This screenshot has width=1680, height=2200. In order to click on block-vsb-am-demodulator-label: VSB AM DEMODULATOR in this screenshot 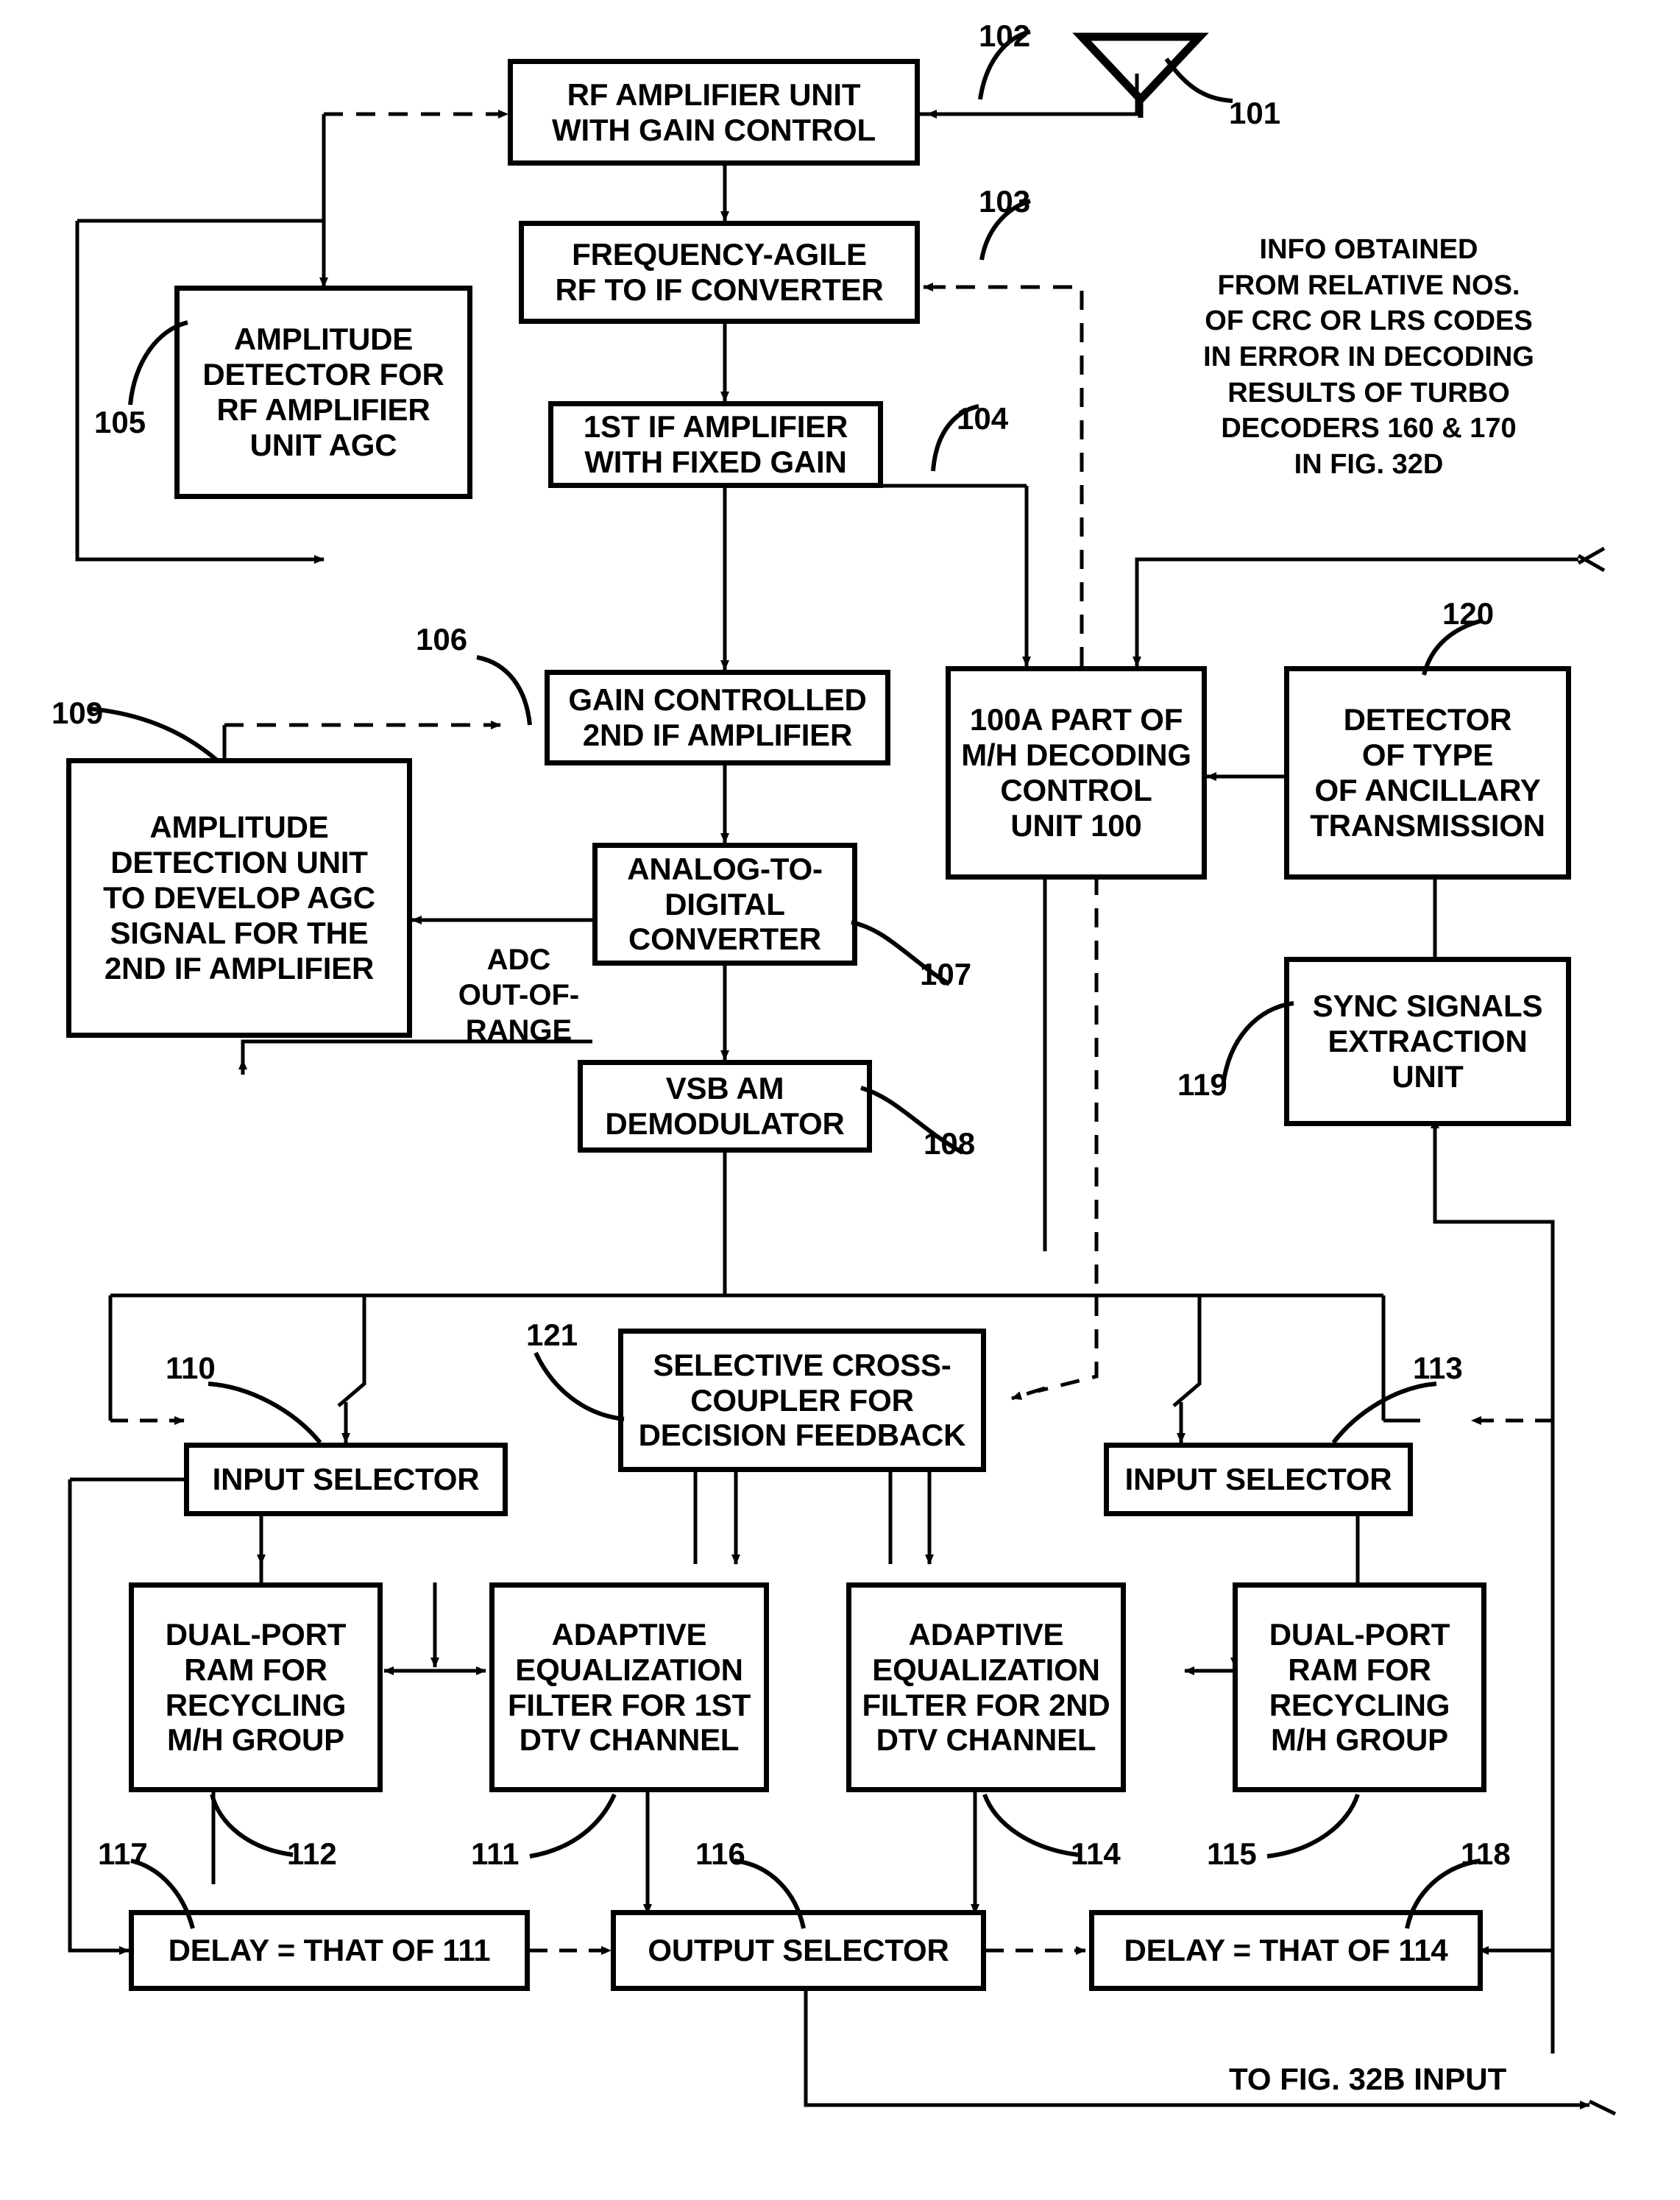, I will do `click(725, 1106)`.